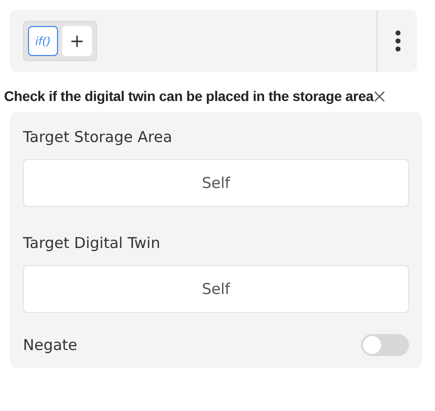  I want to click on tool-button: +, so click(77, 41).